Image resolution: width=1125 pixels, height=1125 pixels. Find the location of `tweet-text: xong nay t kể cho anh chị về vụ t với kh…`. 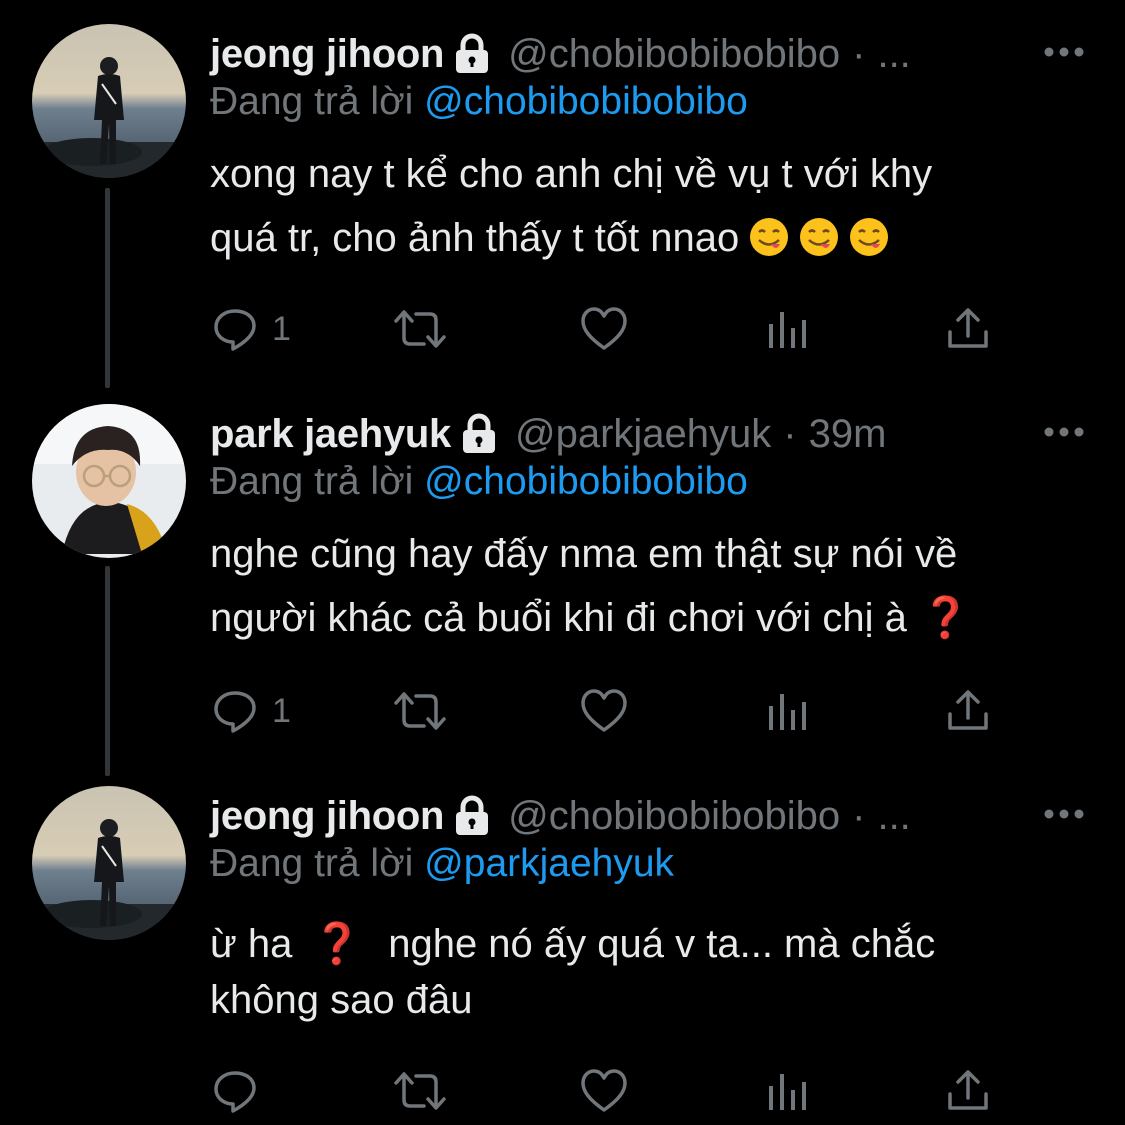

tweet-text: xong nay t kể cho anh chị về vụ t với kh… is located at coordinates (645, 206).